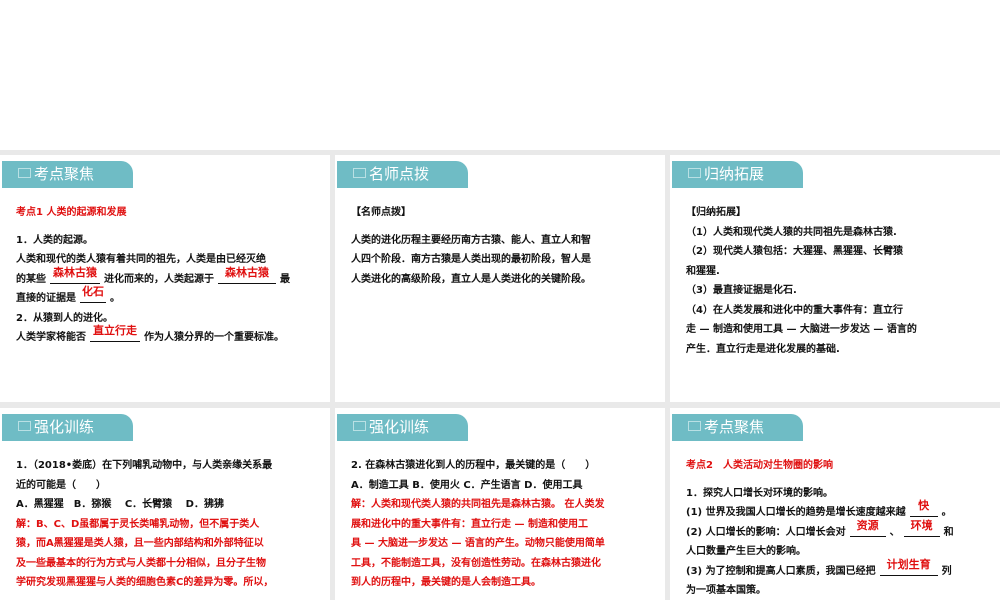 Image resolution: width=1000 pixels, height=600 pixels. Describe the element at coordinates (140, 543) in the screenshot. I see `highlight-text: 猿，而A黑猩猩是类人猿，且一些内部结构和外部特征以` at that location.